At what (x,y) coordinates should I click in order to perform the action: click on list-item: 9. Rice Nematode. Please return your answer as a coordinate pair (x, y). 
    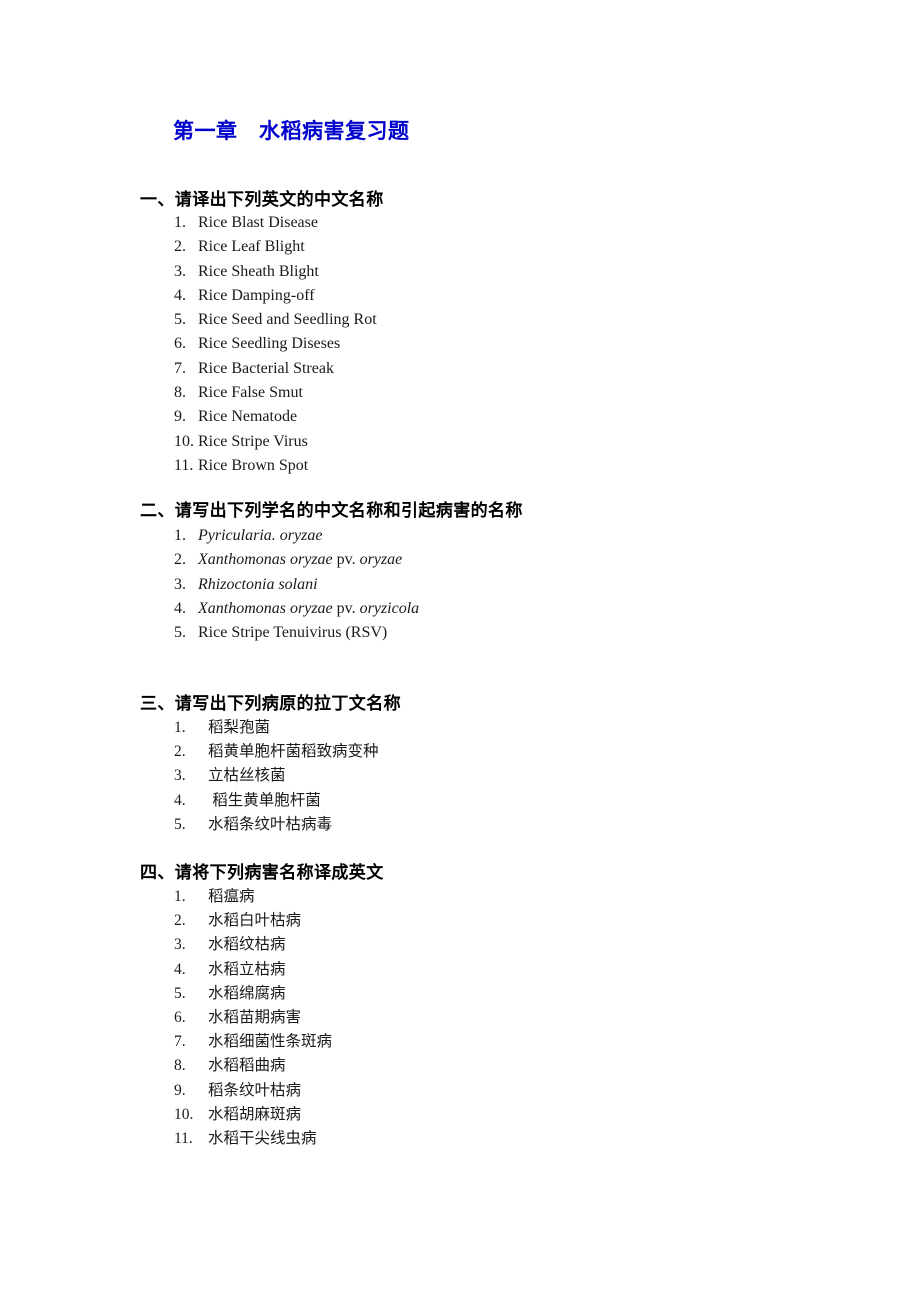
    Looking at the image, I should click on (275, 417).